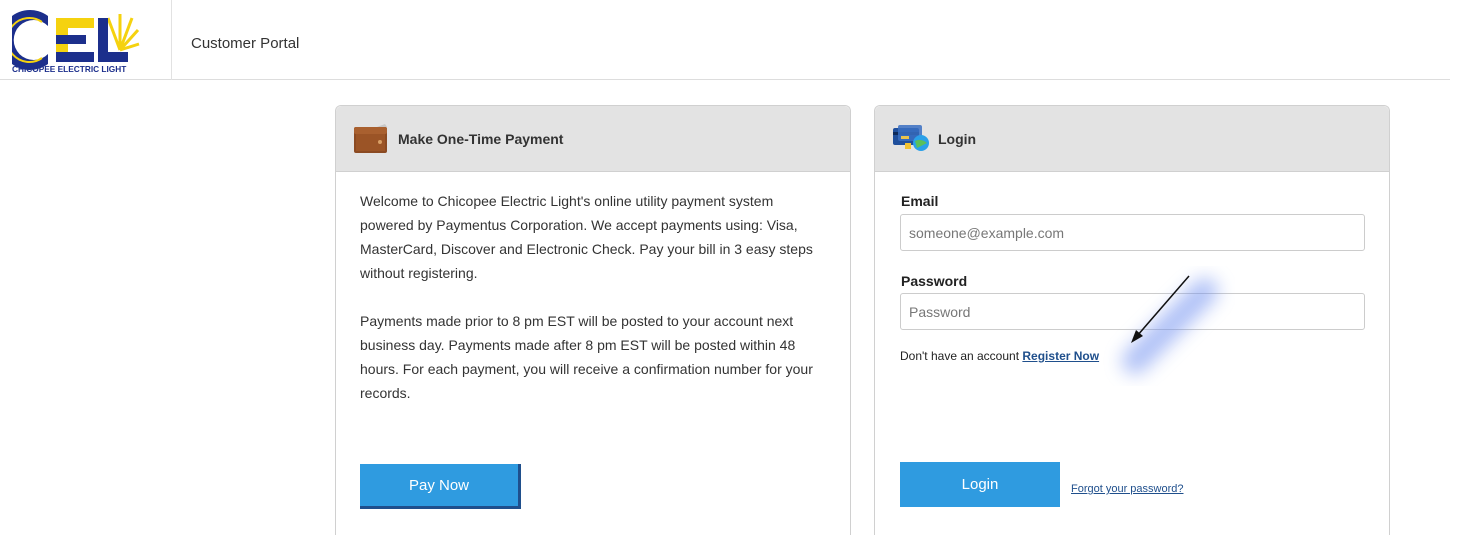 This screenshot has width=1460, height=535. What do you see at coordinates (1132, 311) in the screenshot?
I see `password-field` at bounding box center [1132, 311].